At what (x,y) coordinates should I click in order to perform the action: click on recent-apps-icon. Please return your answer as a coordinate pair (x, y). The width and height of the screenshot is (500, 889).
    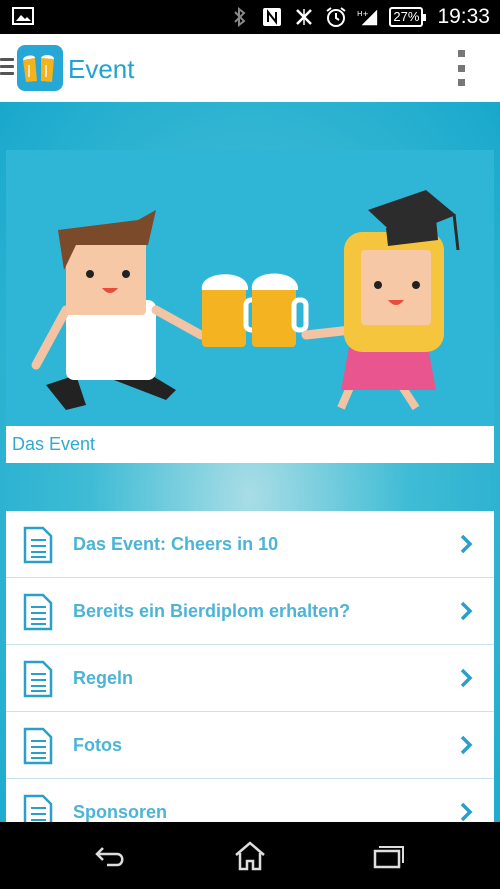
    Looking at the image, I should click on (388, 856).